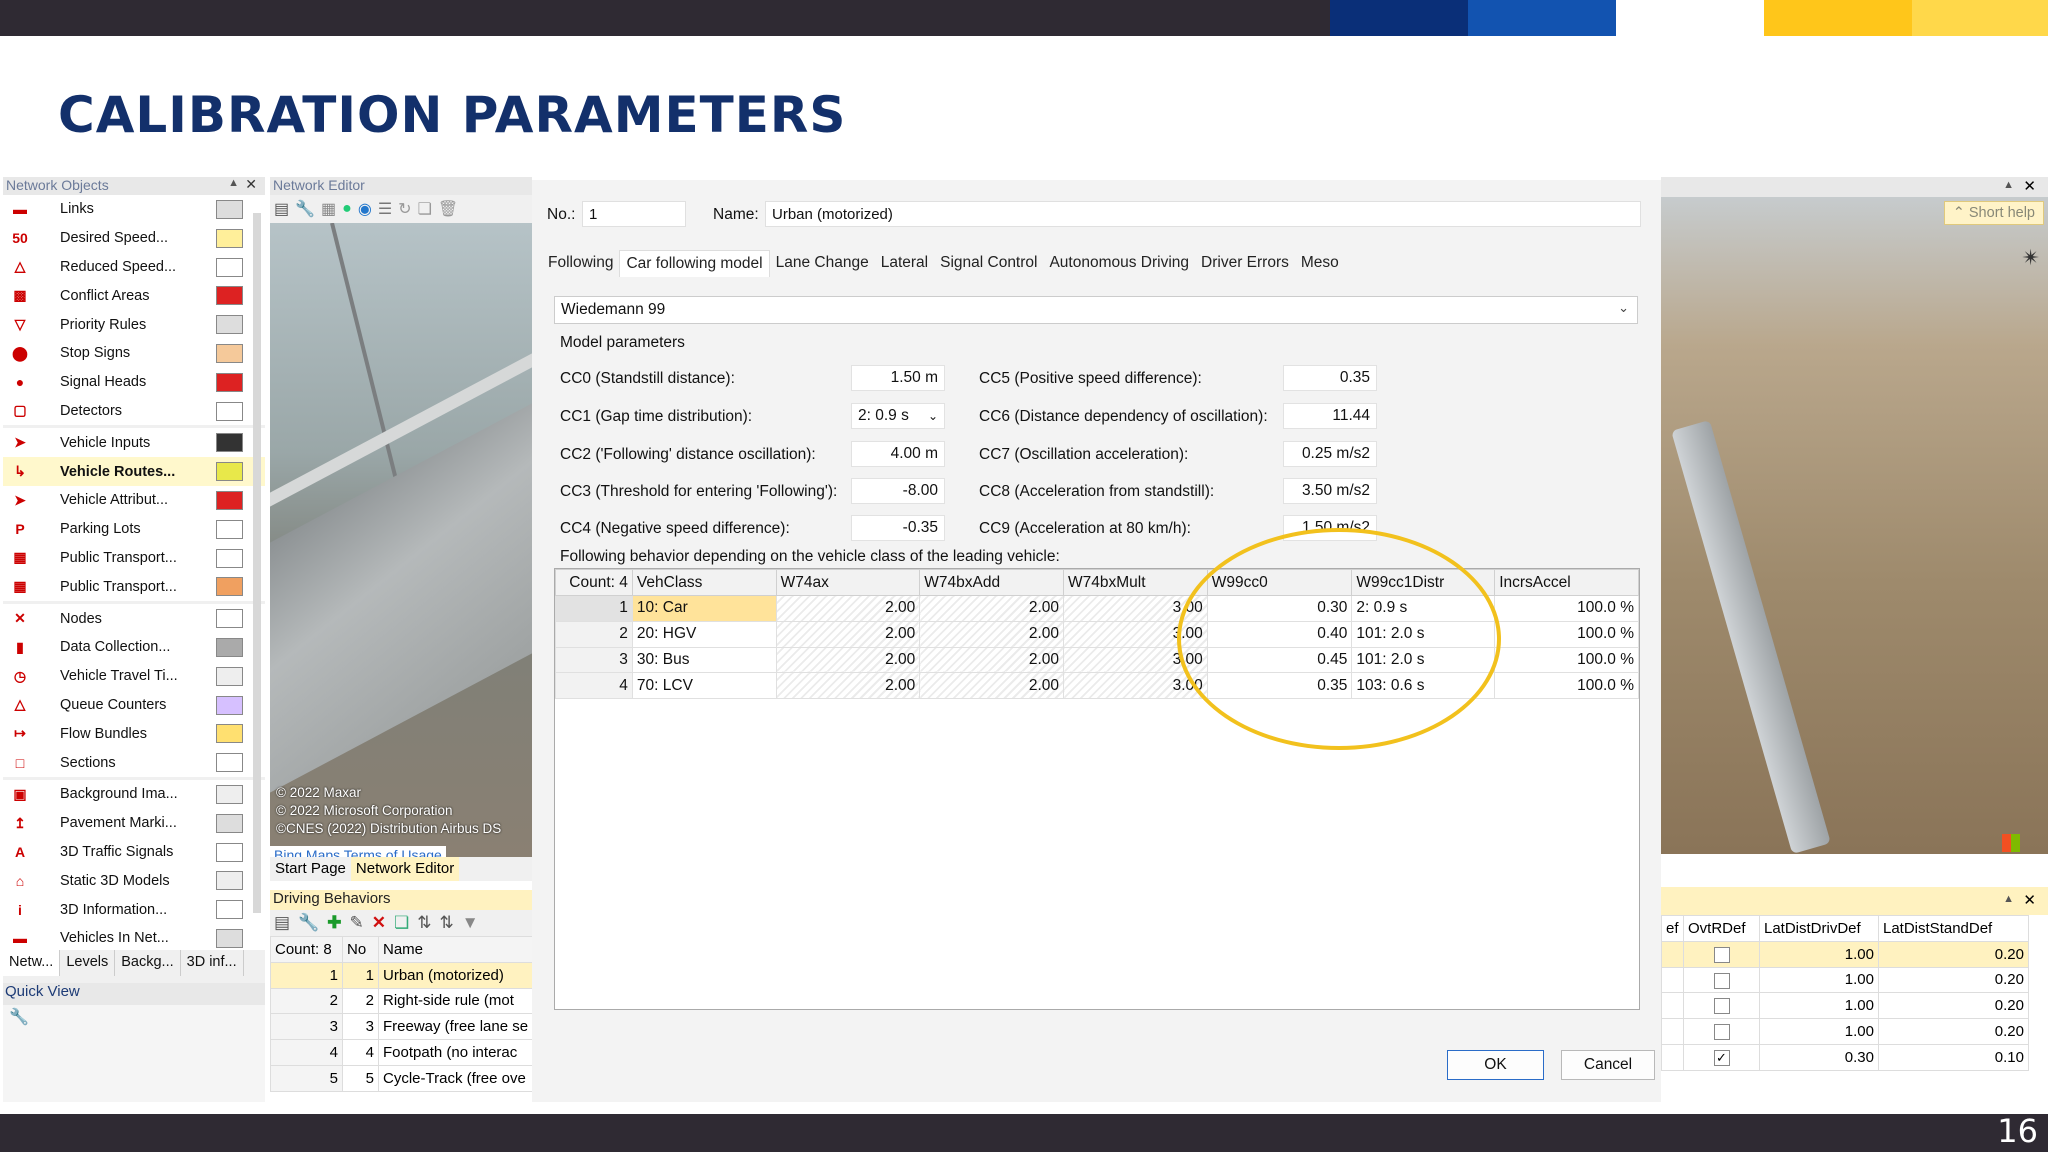 The height and width of the screenshot is (1152, 2048). I want to click on edit-icon: ✎, so click(356, 923).